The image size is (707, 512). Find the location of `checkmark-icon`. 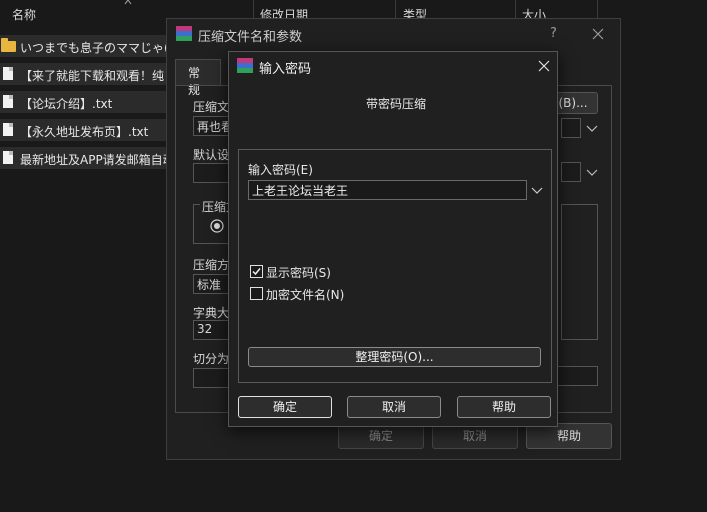

checkmark-icon is located at coordinates (256, 272).